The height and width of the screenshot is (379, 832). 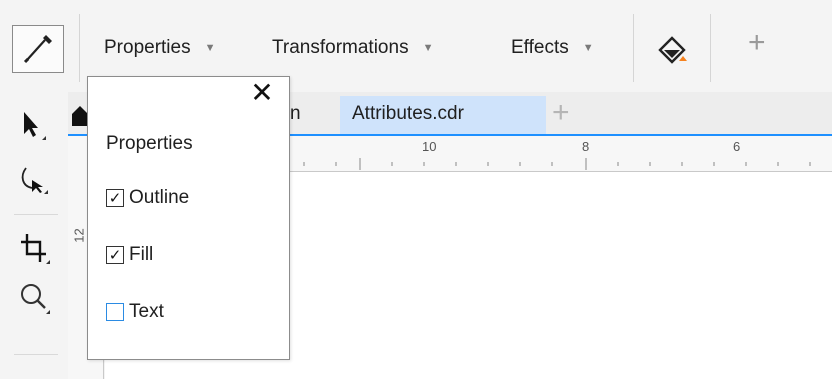 I want to click on ruler-label-8: 8, so click(x=586, y=146).